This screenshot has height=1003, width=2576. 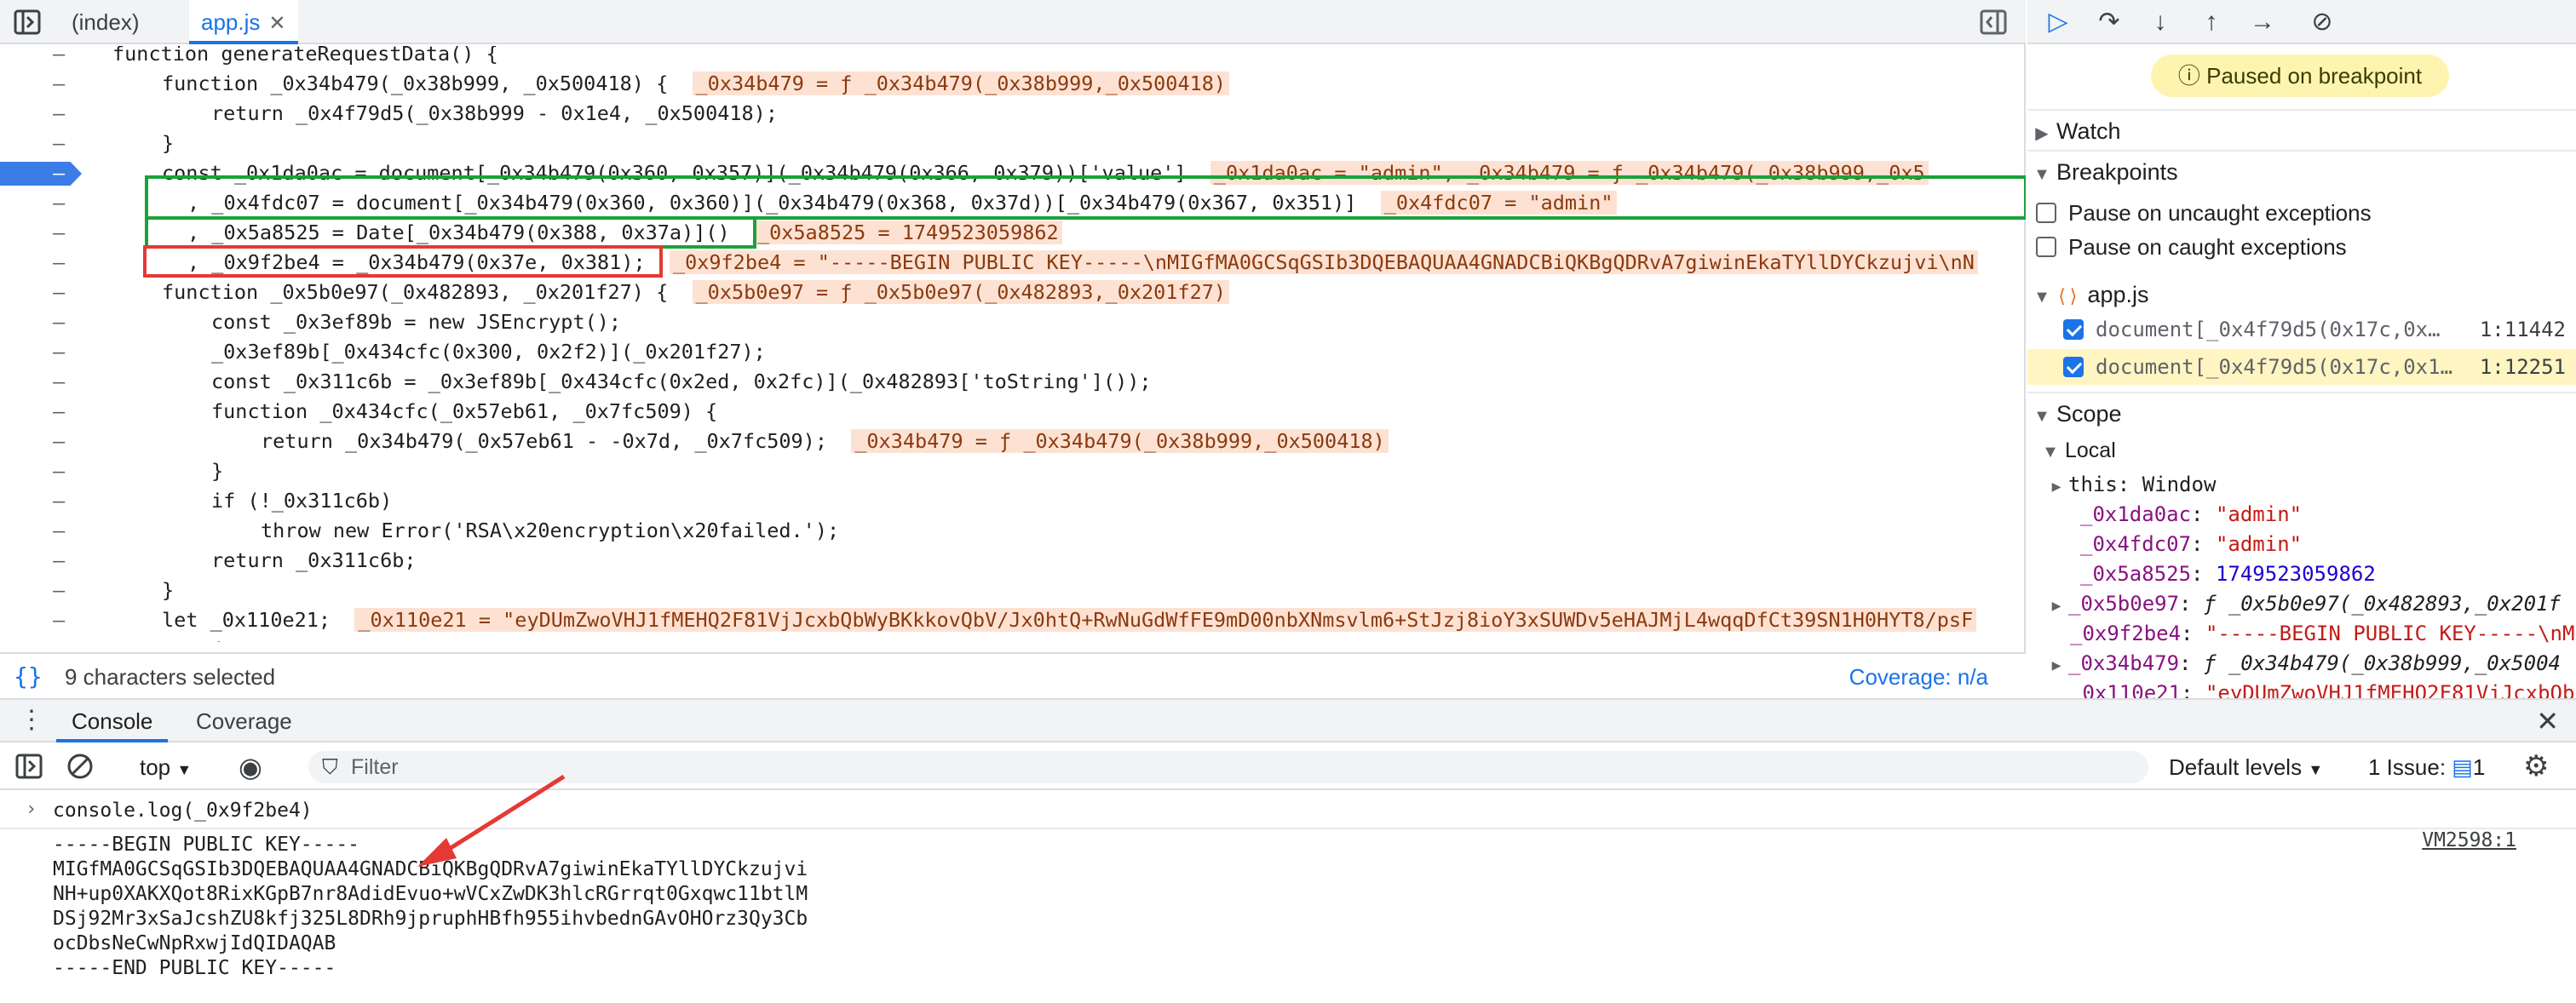 I want to click on tab-app-js-label: app.js, so click(x=231, y=22).